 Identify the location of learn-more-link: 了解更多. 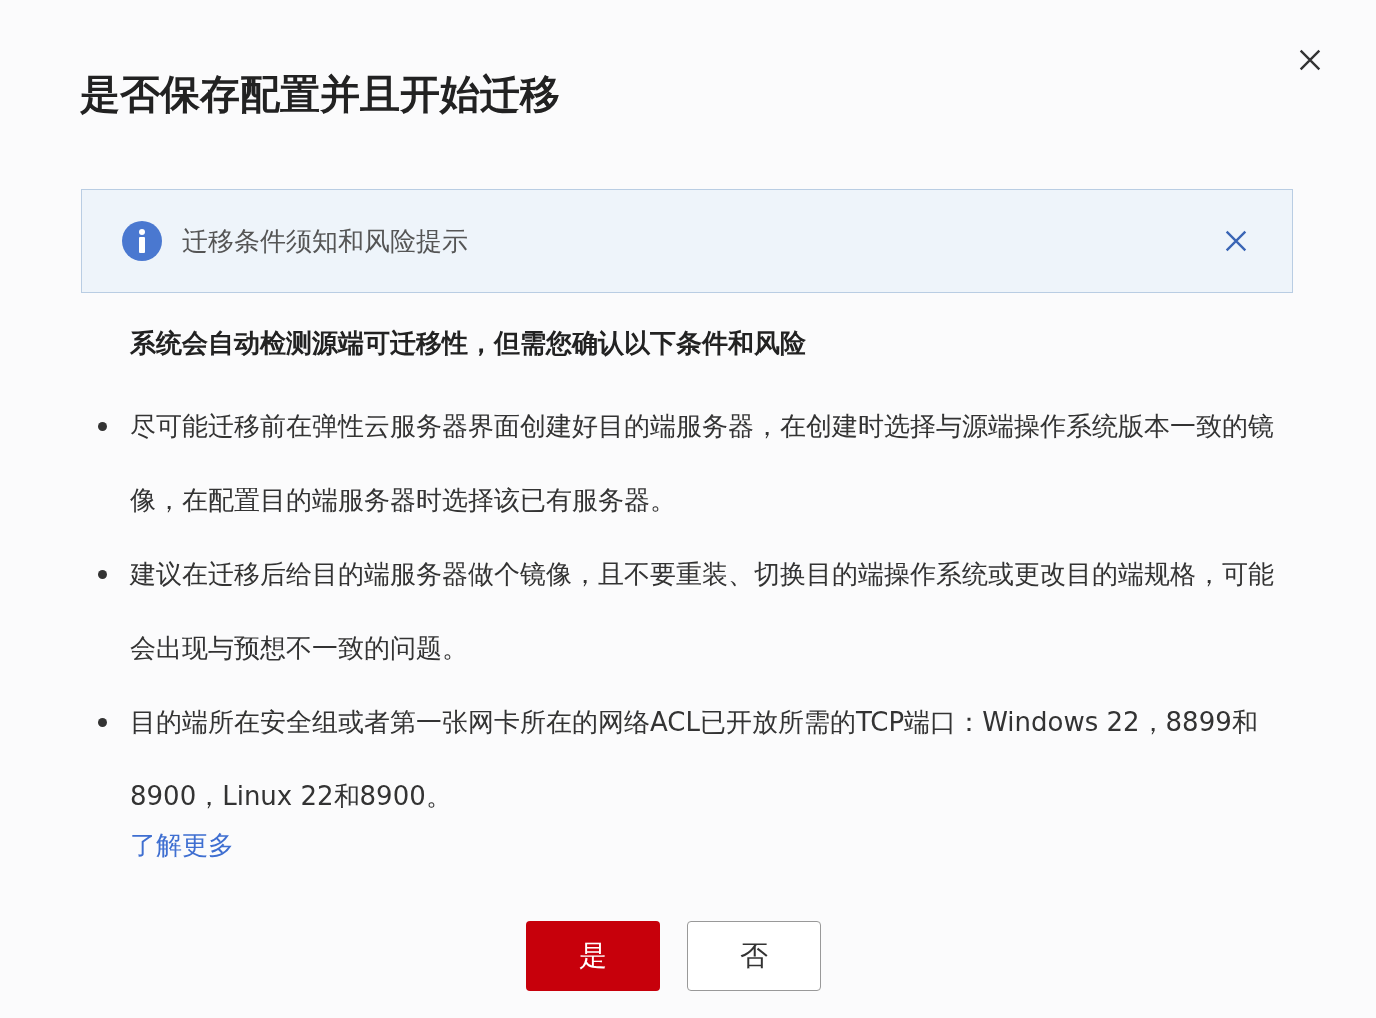
(182, 845).